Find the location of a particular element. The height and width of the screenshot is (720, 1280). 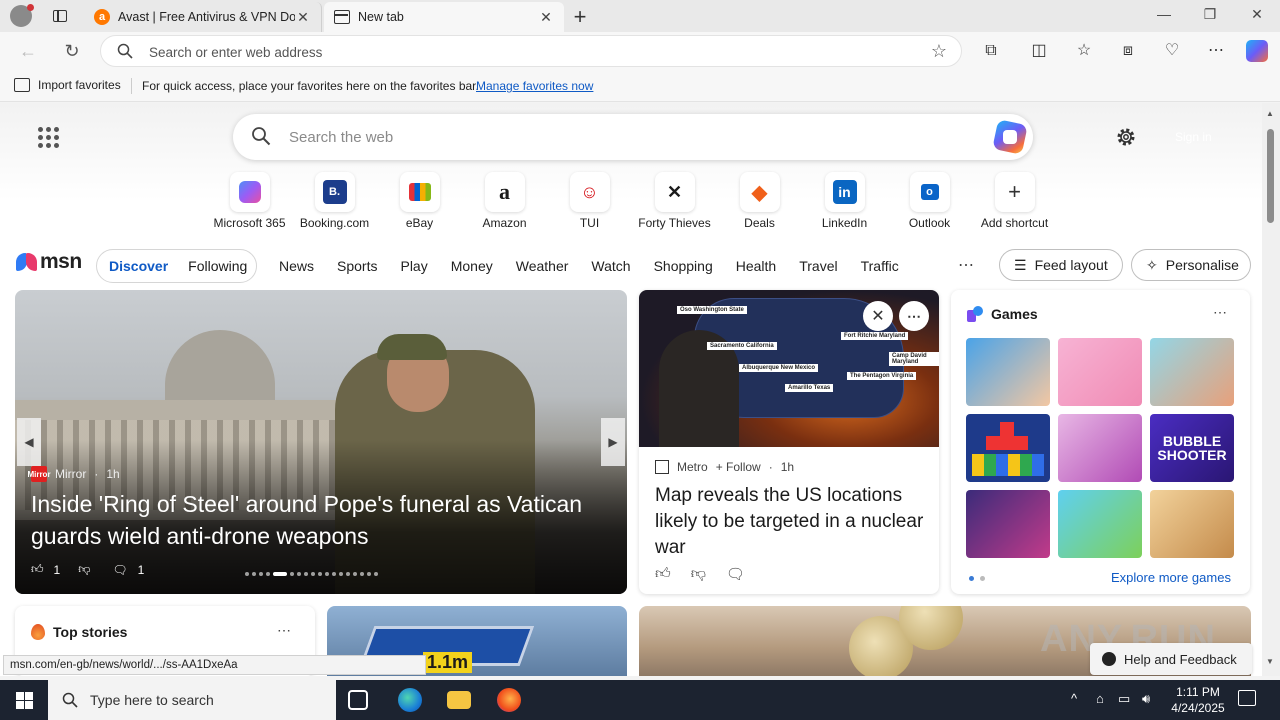

shortcut-tui: ☺ TUI is located at coordinates (589, 202).